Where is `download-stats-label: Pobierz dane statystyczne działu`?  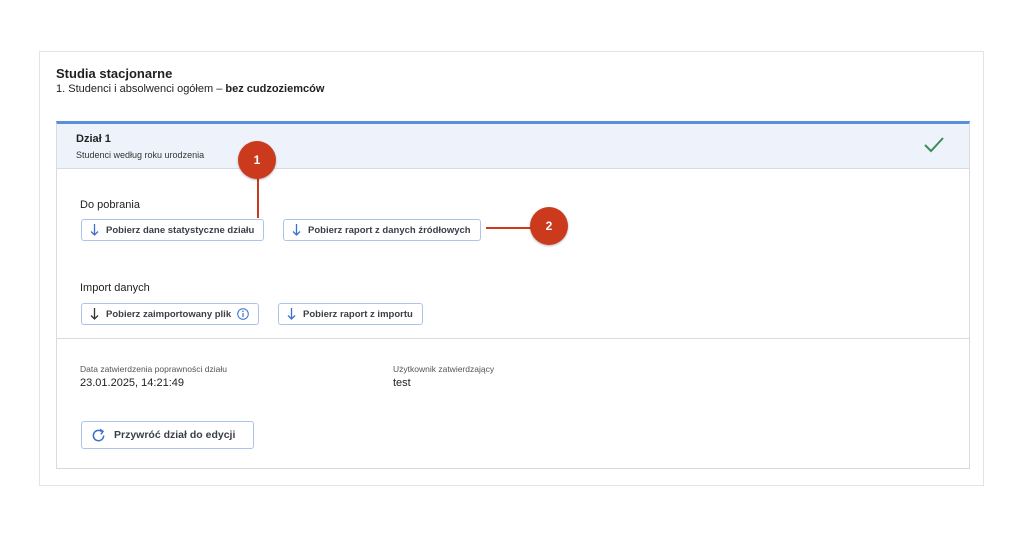
download-stats-label: Pobierz dane statystyczne działu is located at coordinates (180, 230).